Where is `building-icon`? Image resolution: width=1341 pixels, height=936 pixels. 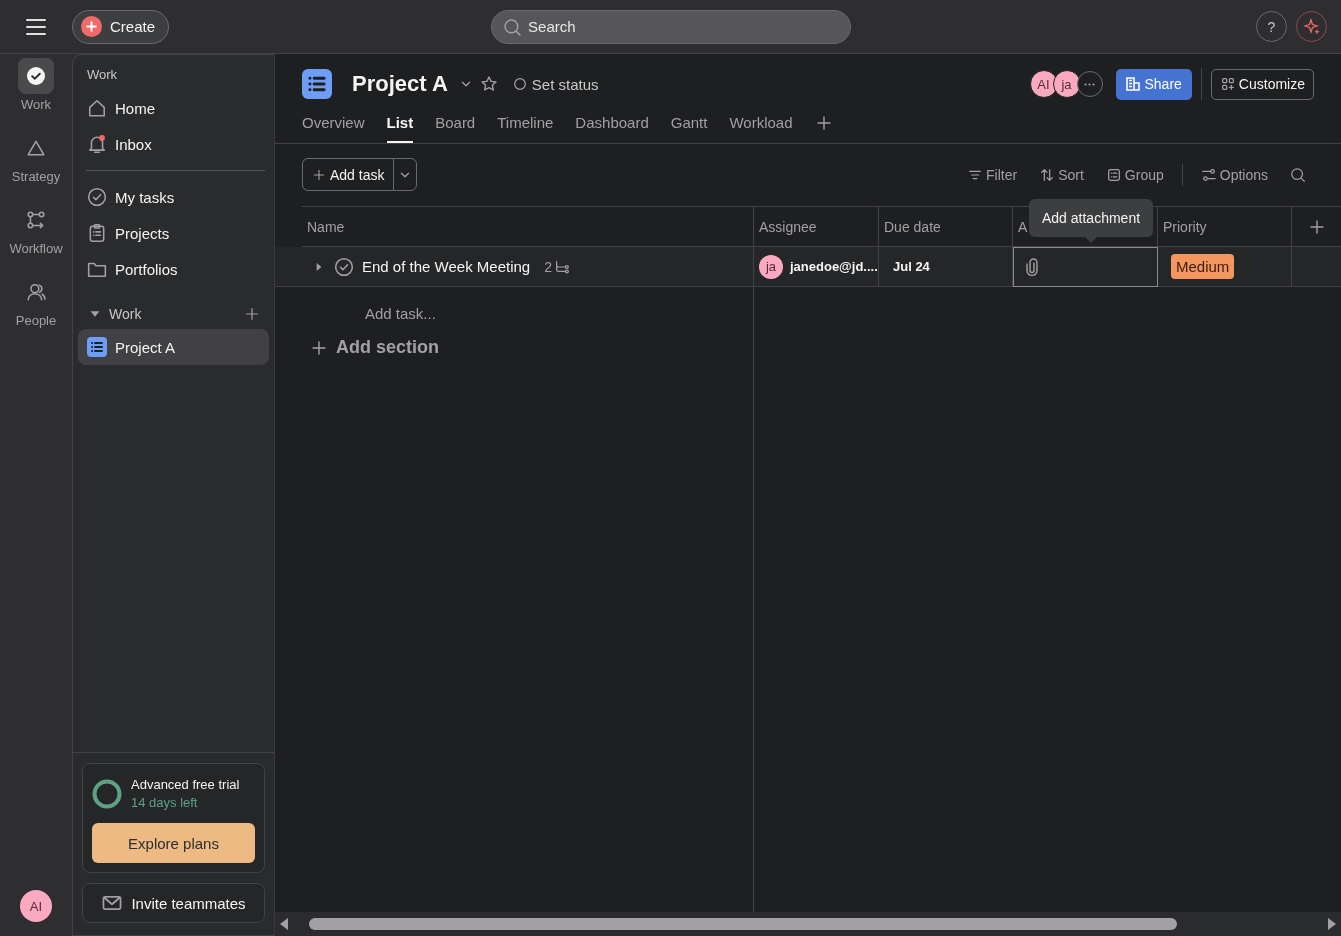
building-icon is located at coordinates (1132, 84).